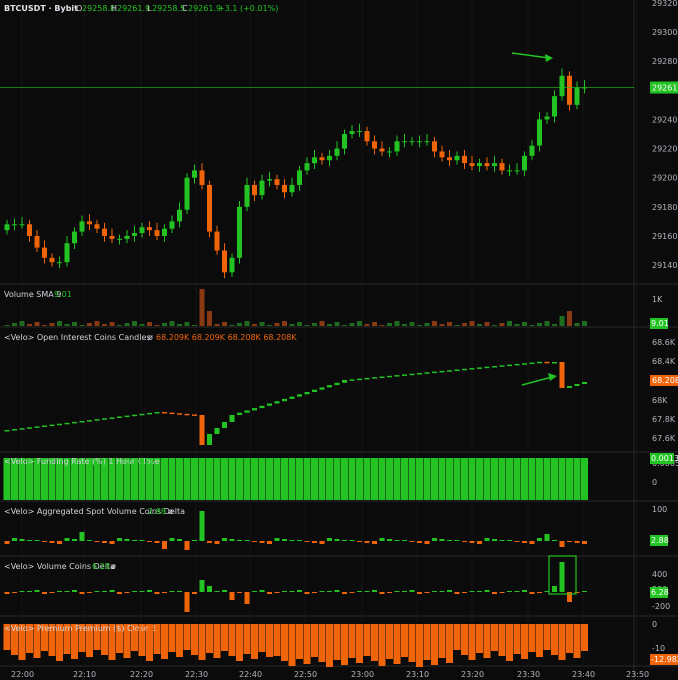 Image resolution: width=678 pixels, height=680 pixels. Describe the element at coordinates (665, 236) in the screenshot. I see `price-tick-label: 29160.0` at that location.